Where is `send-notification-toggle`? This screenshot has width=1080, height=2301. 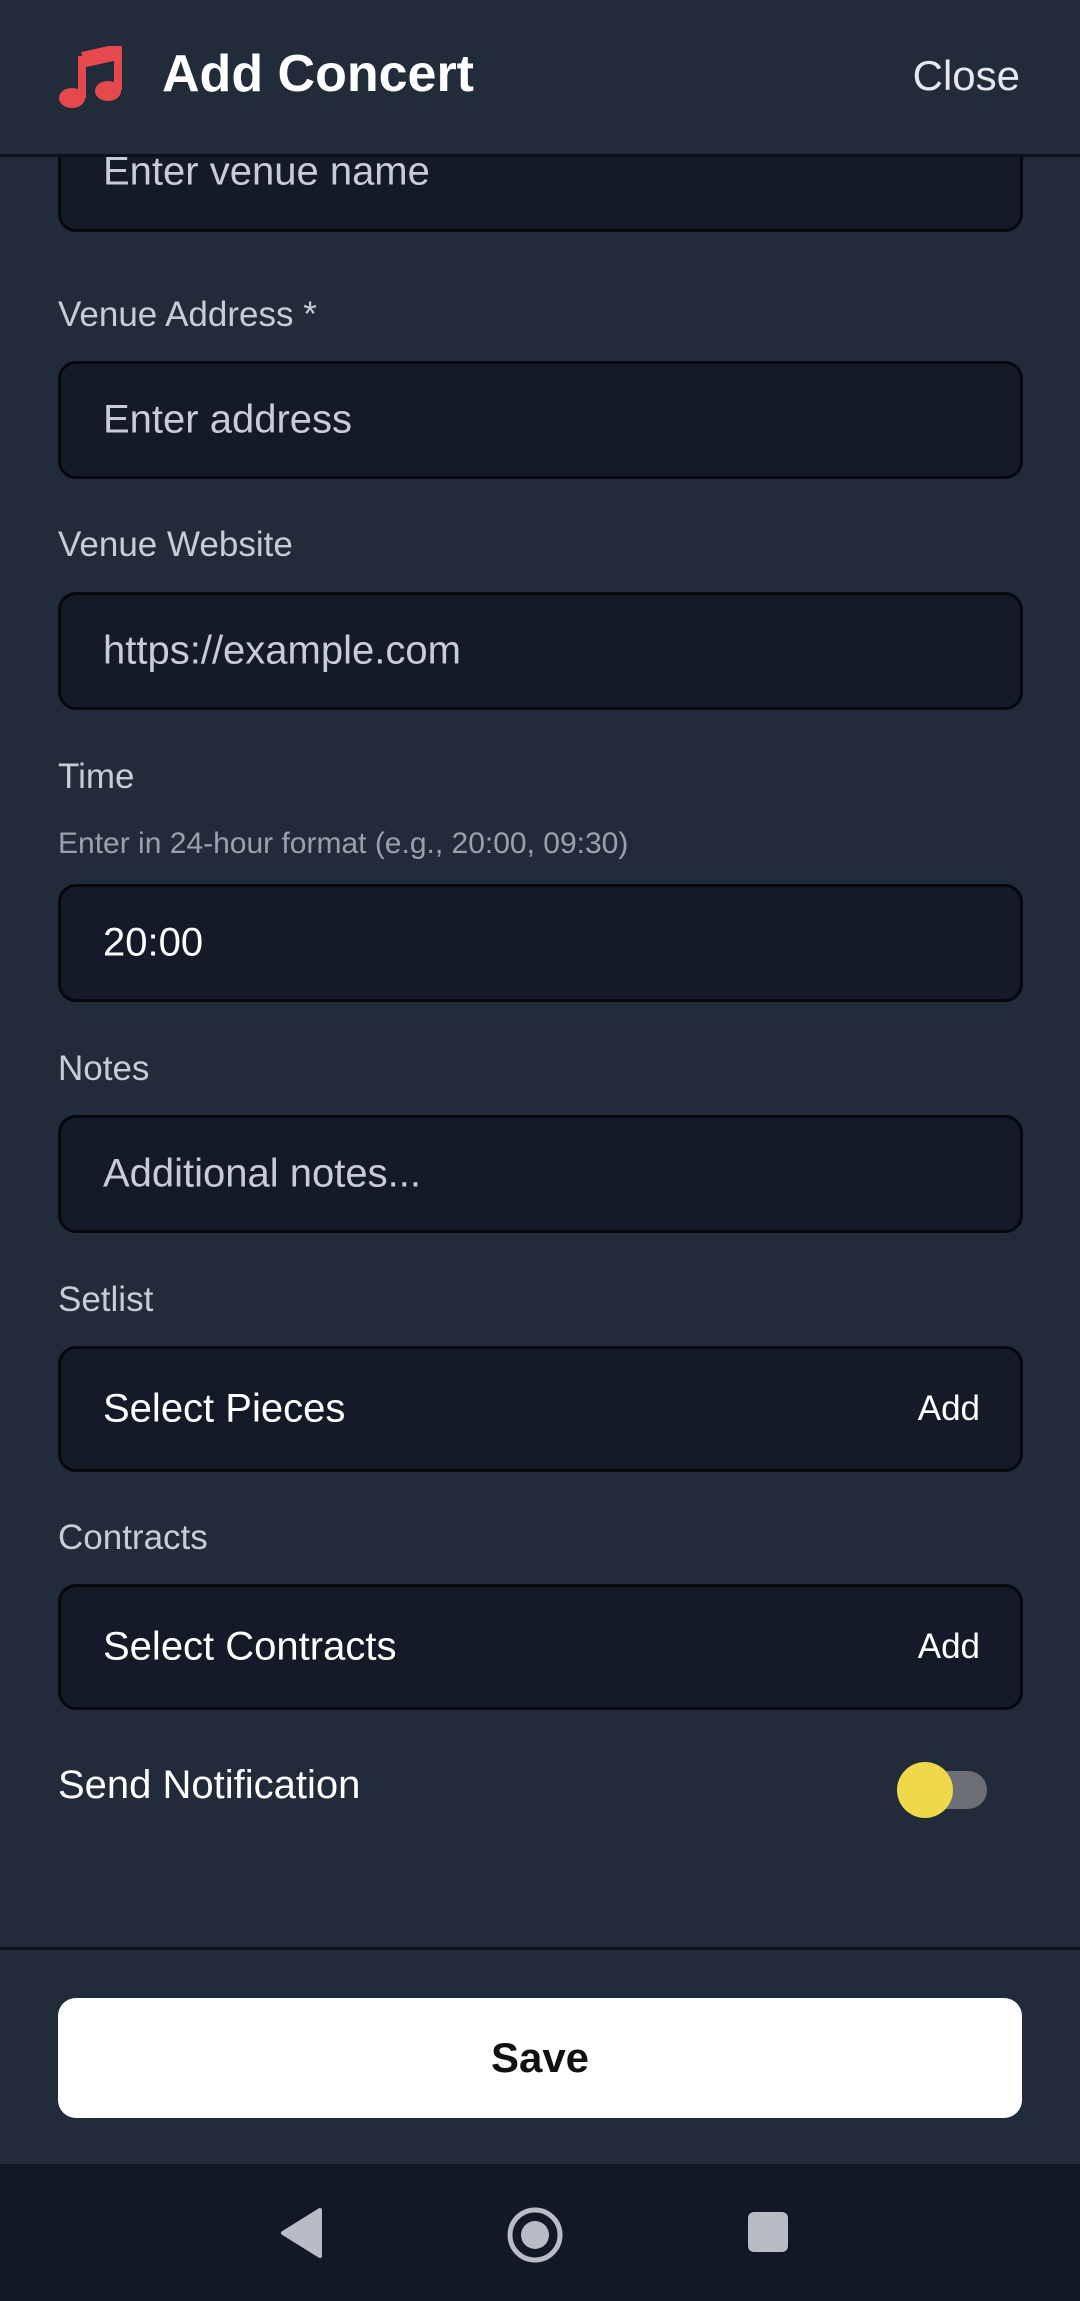
send-notification-toggle is located at coordinates (943, 1790).